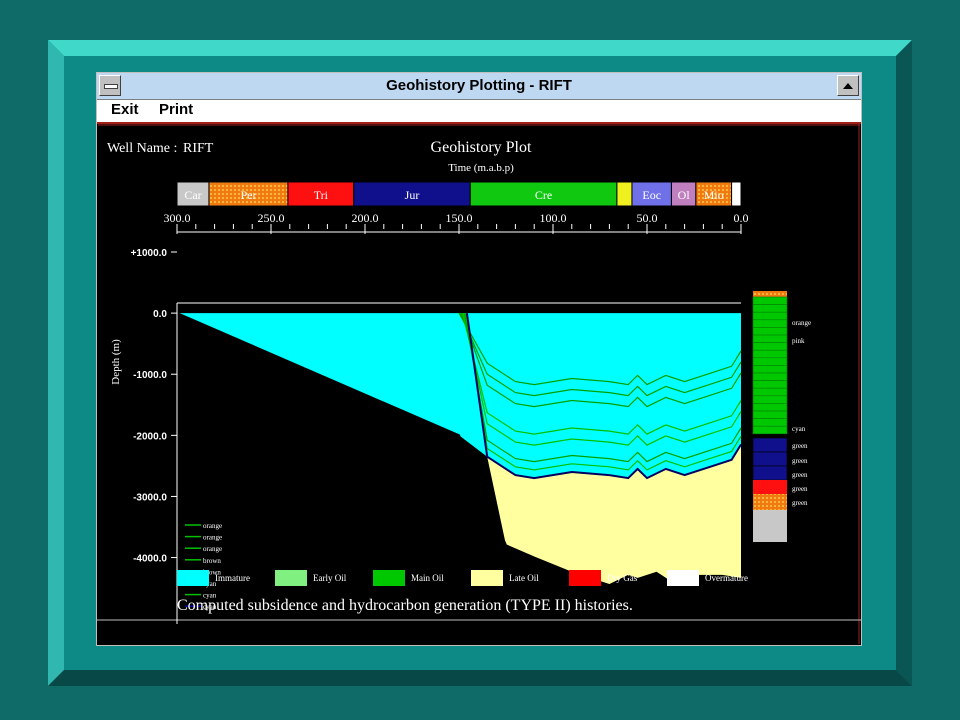  What do you see at coordinates (365, 218) in the screenshot?
I see `time-tick-label: 200.0` at bounding box center [365, 218].